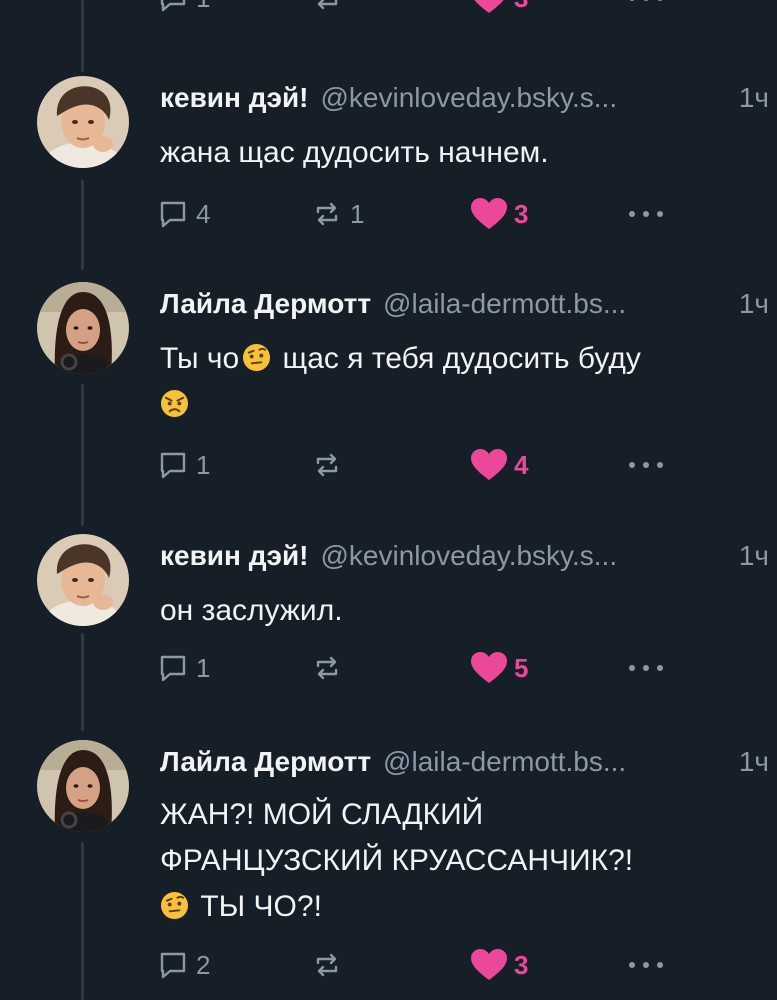 This screenshot has width=777, height=1000. I want to click on repost-button: 1, so click(338, 214).